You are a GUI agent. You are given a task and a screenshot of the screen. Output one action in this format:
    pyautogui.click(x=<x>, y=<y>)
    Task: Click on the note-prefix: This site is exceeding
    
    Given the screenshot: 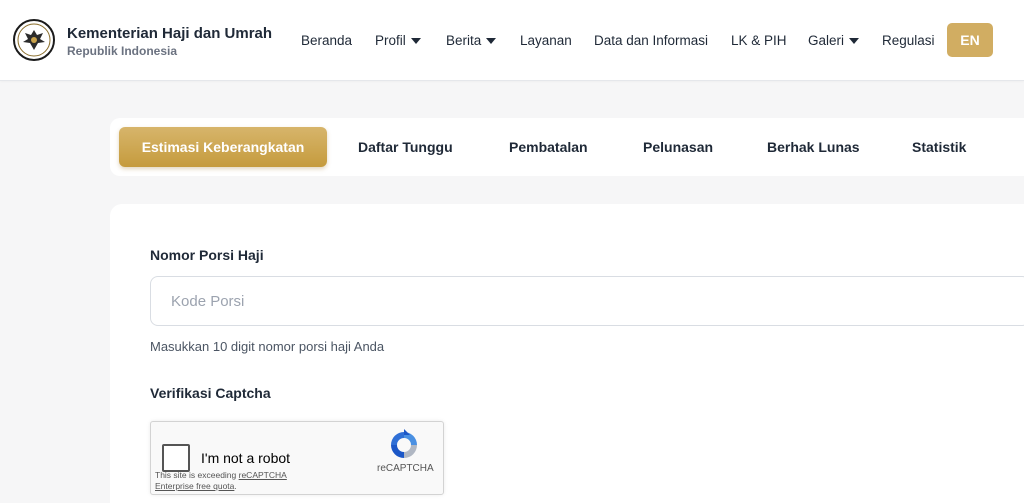 What is the action you would take?
    pyautogui.click(x=197, y=475)
    